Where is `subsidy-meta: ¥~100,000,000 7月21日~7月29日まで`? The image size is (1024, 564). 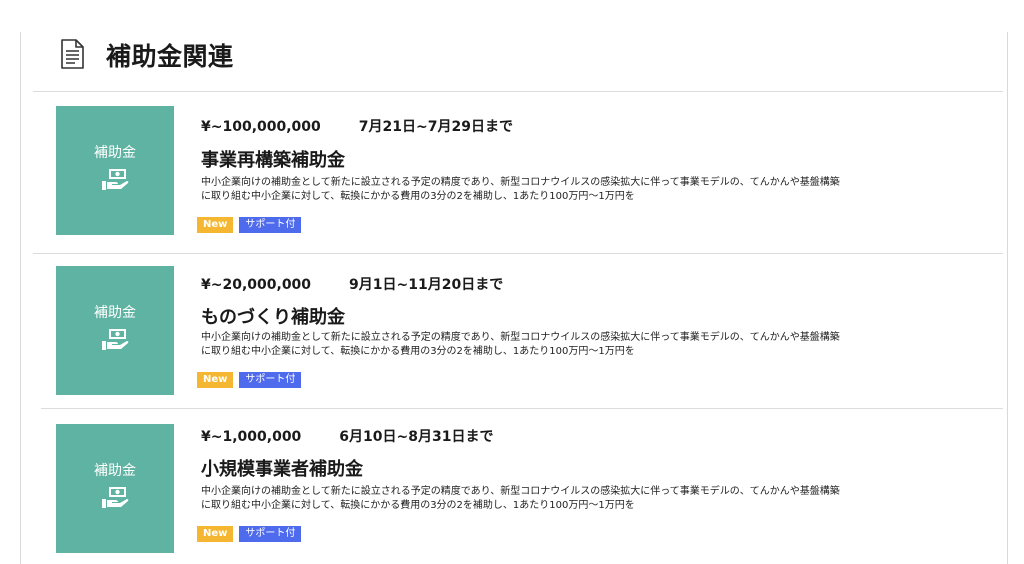 subsidy-meta: ¥~100,000,000 7月21日~7月29日まで is located at coordinates (357, 126).